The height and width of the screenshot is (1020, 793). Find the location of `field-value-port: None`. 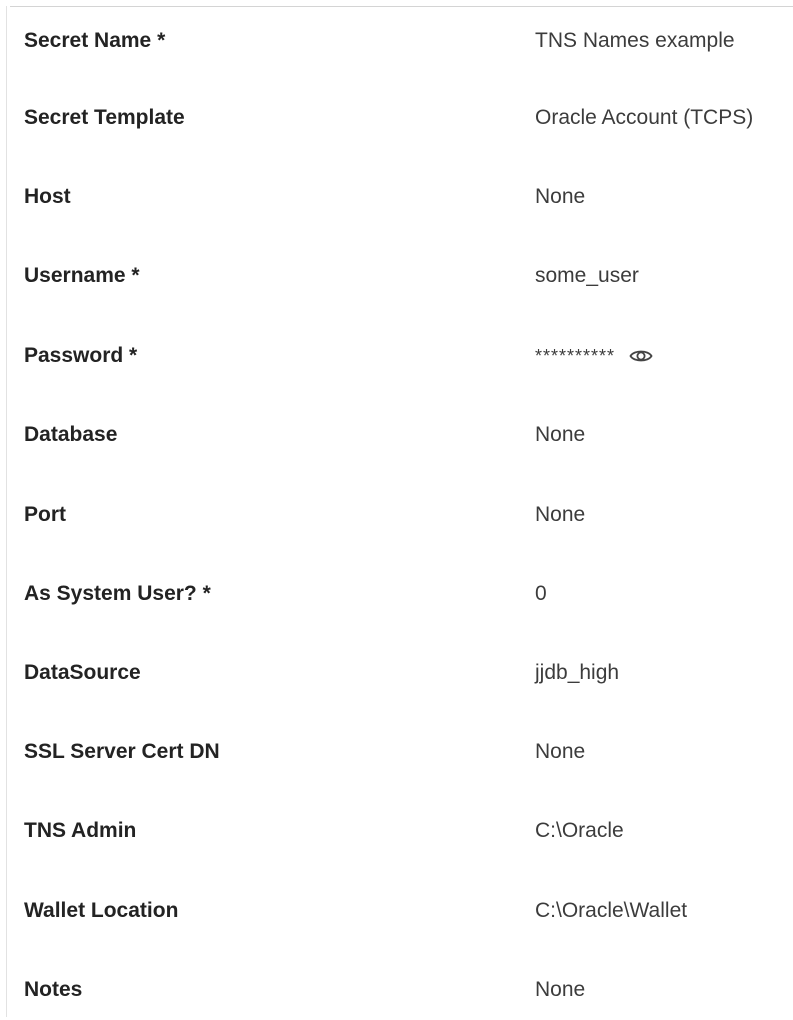

field-value-port: None is located at coordinates (560, 514).